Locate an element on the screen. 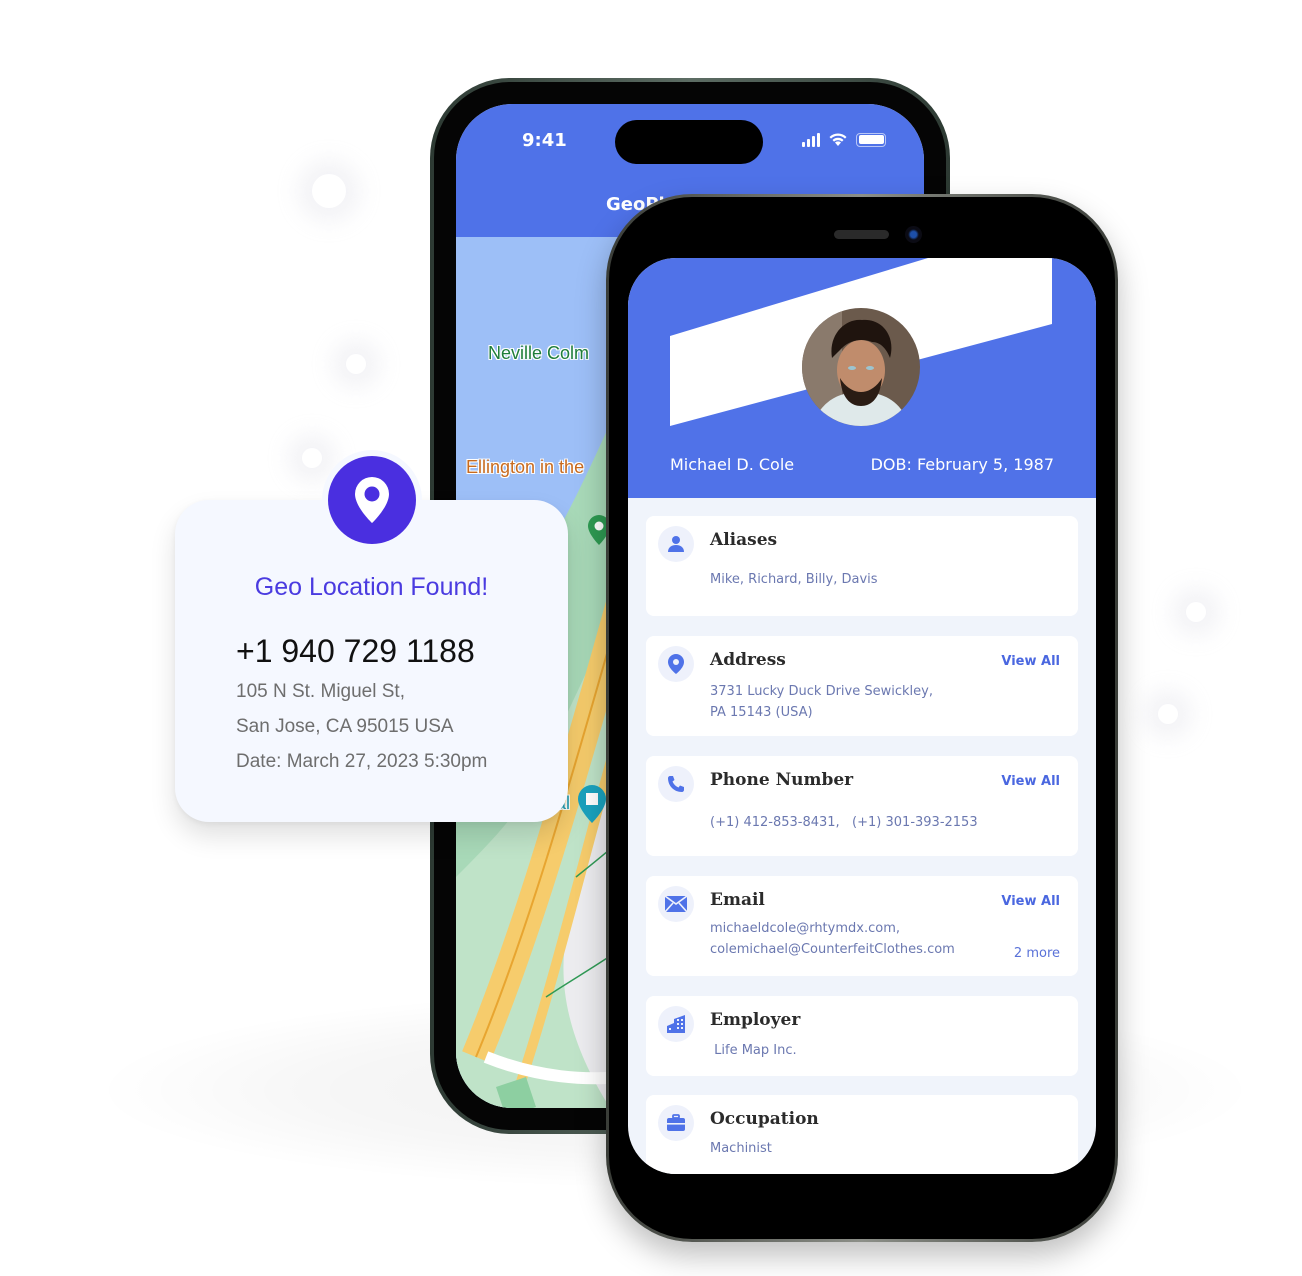  wifi-icon is located at coordinates (838, 139).